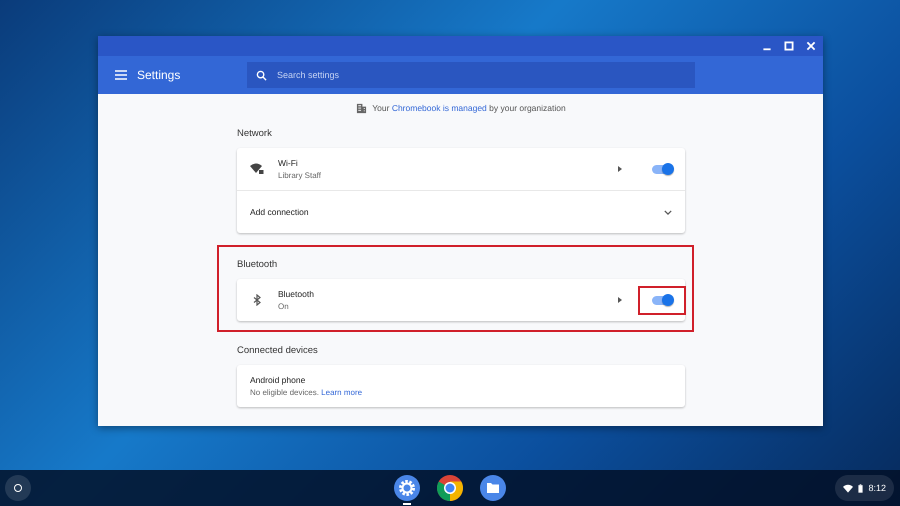 This screenshot has height=506, width=900. Describe the element at coordinates (811, 46) in the screenshot. I see `close-icon` at that location.